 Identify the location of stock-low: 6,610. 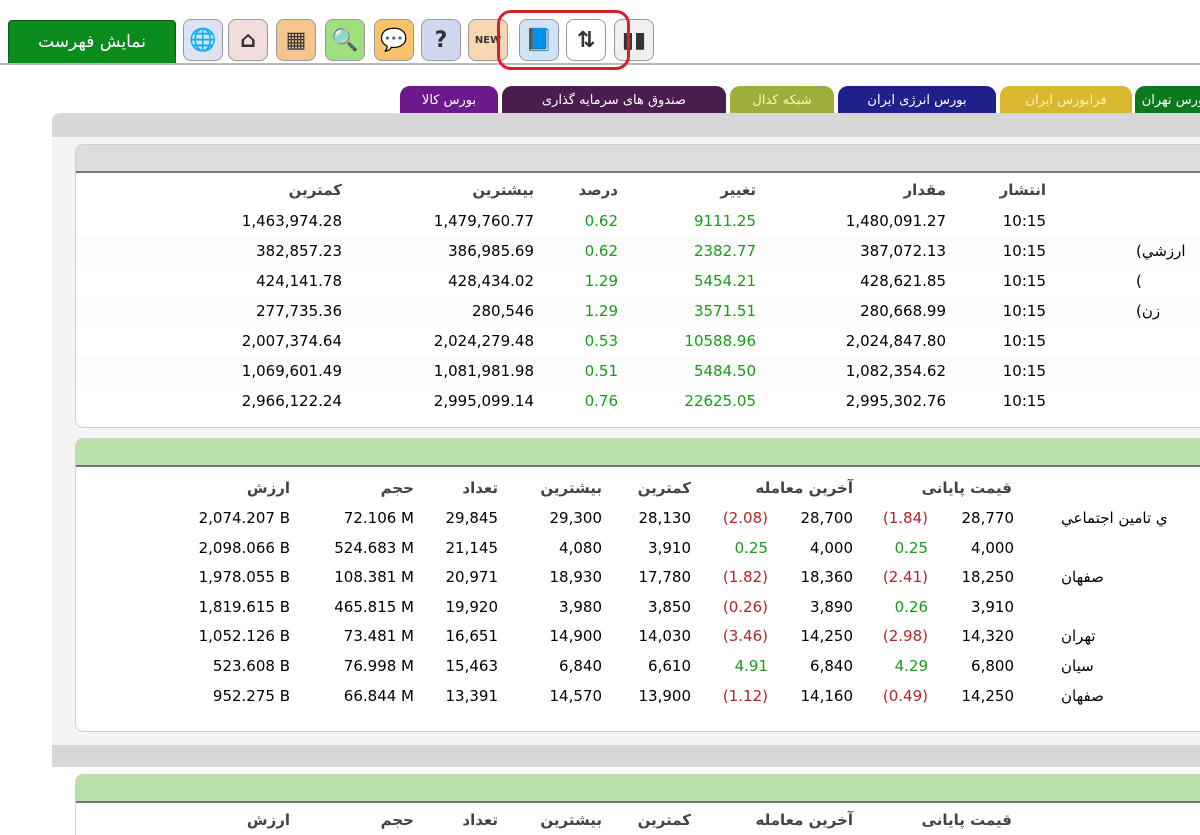
(669, 666).